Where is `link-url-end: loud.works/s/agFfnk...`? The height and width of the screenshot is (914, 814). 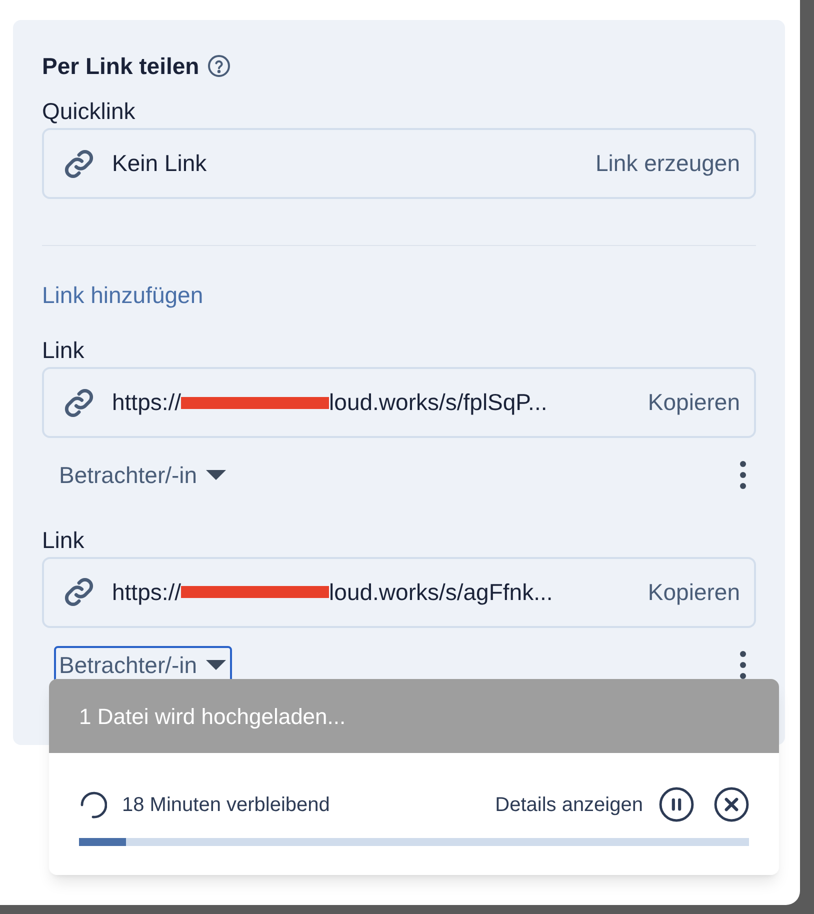
link-url-end: loud.works/s/agFfnk... is located at coordinates (441, 592).